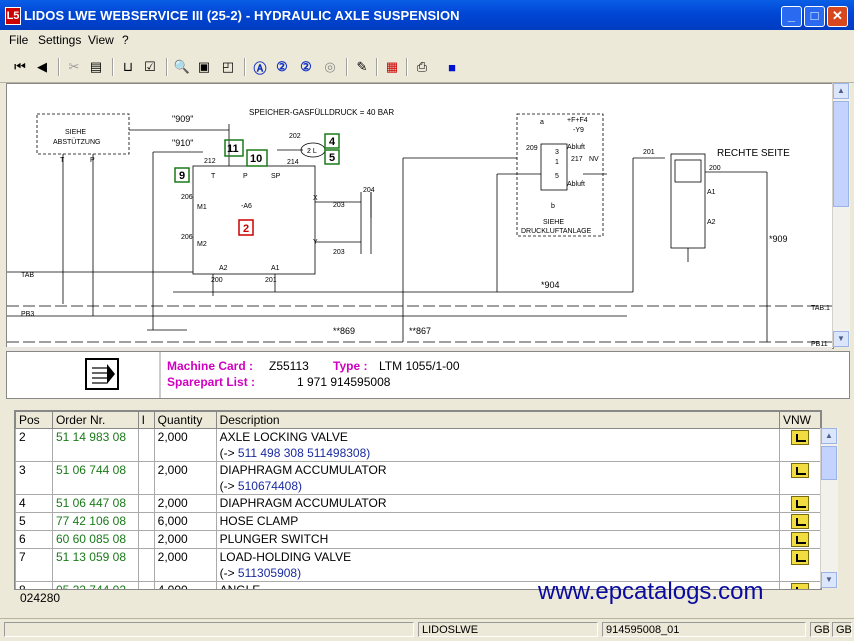 This screenshot has height=641, width=854. I want to click on ref-link: 511 498 308 511498308), so click(304, 453).